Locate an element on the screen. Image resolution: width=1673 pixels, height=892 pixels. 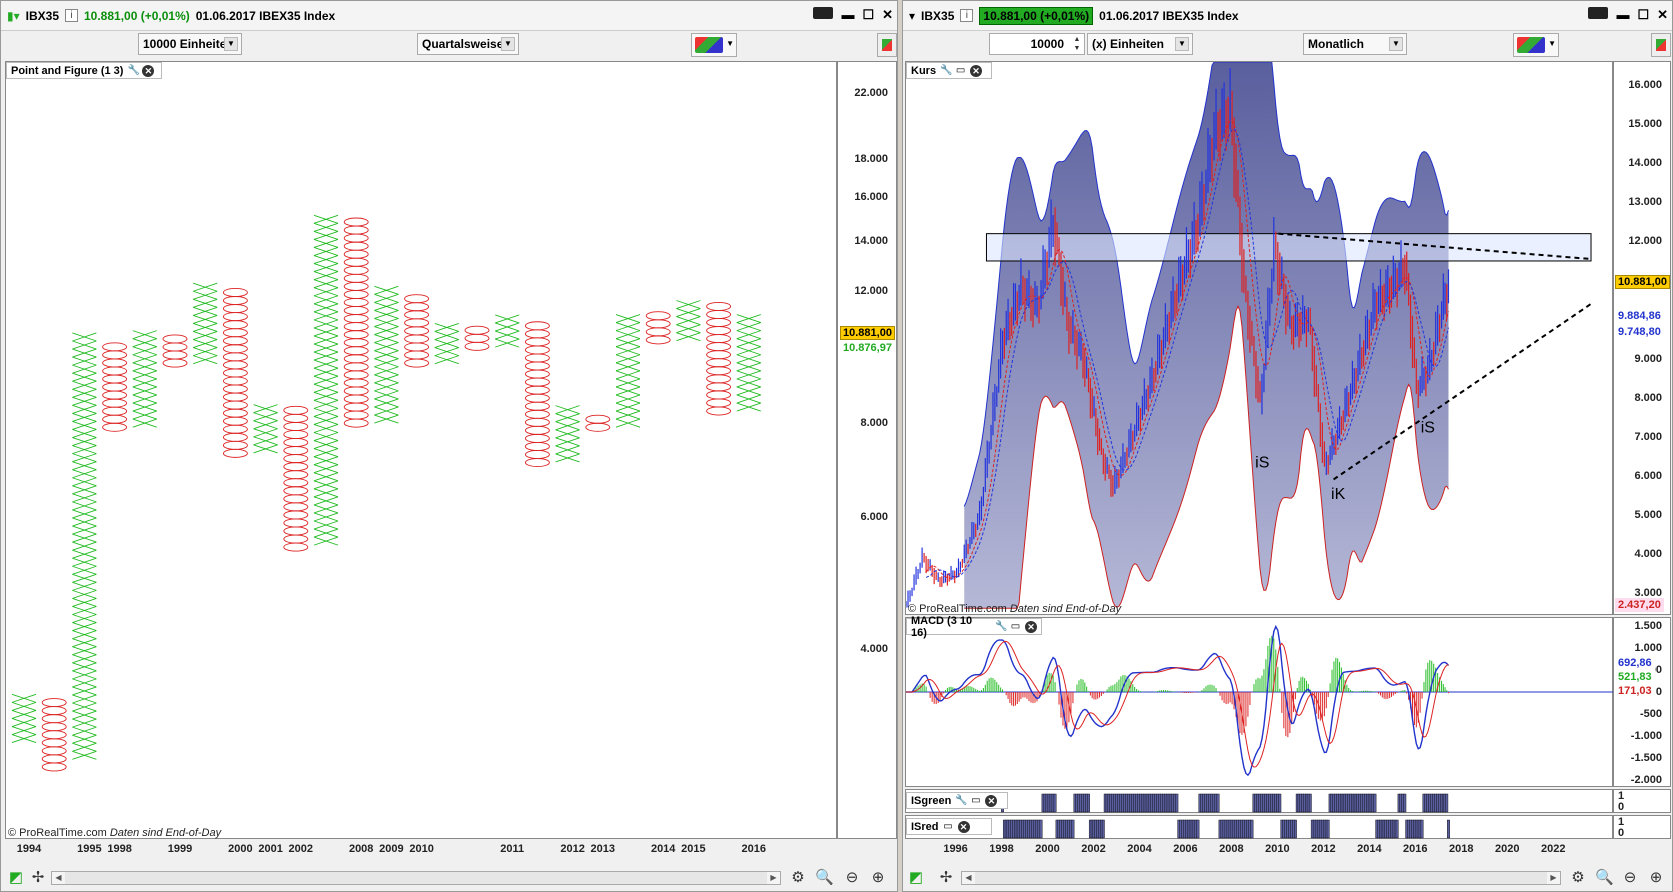
kurs-ma2-label: 9.748,80 is located at coordinates (1639, 332).